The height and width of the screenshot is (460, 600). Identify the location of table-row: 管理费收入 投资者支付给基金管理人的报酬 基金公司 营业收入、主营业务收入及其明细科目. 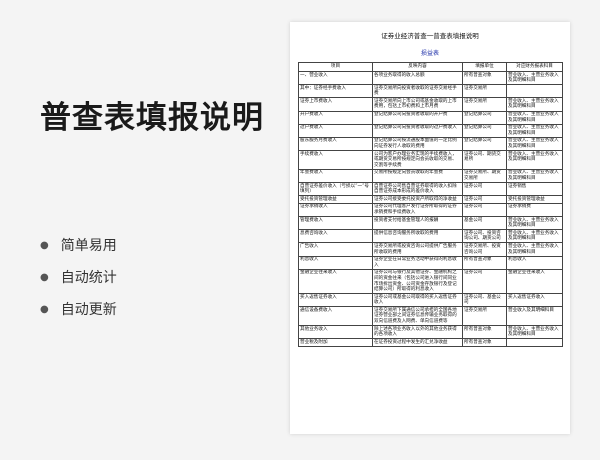
(430, 223).